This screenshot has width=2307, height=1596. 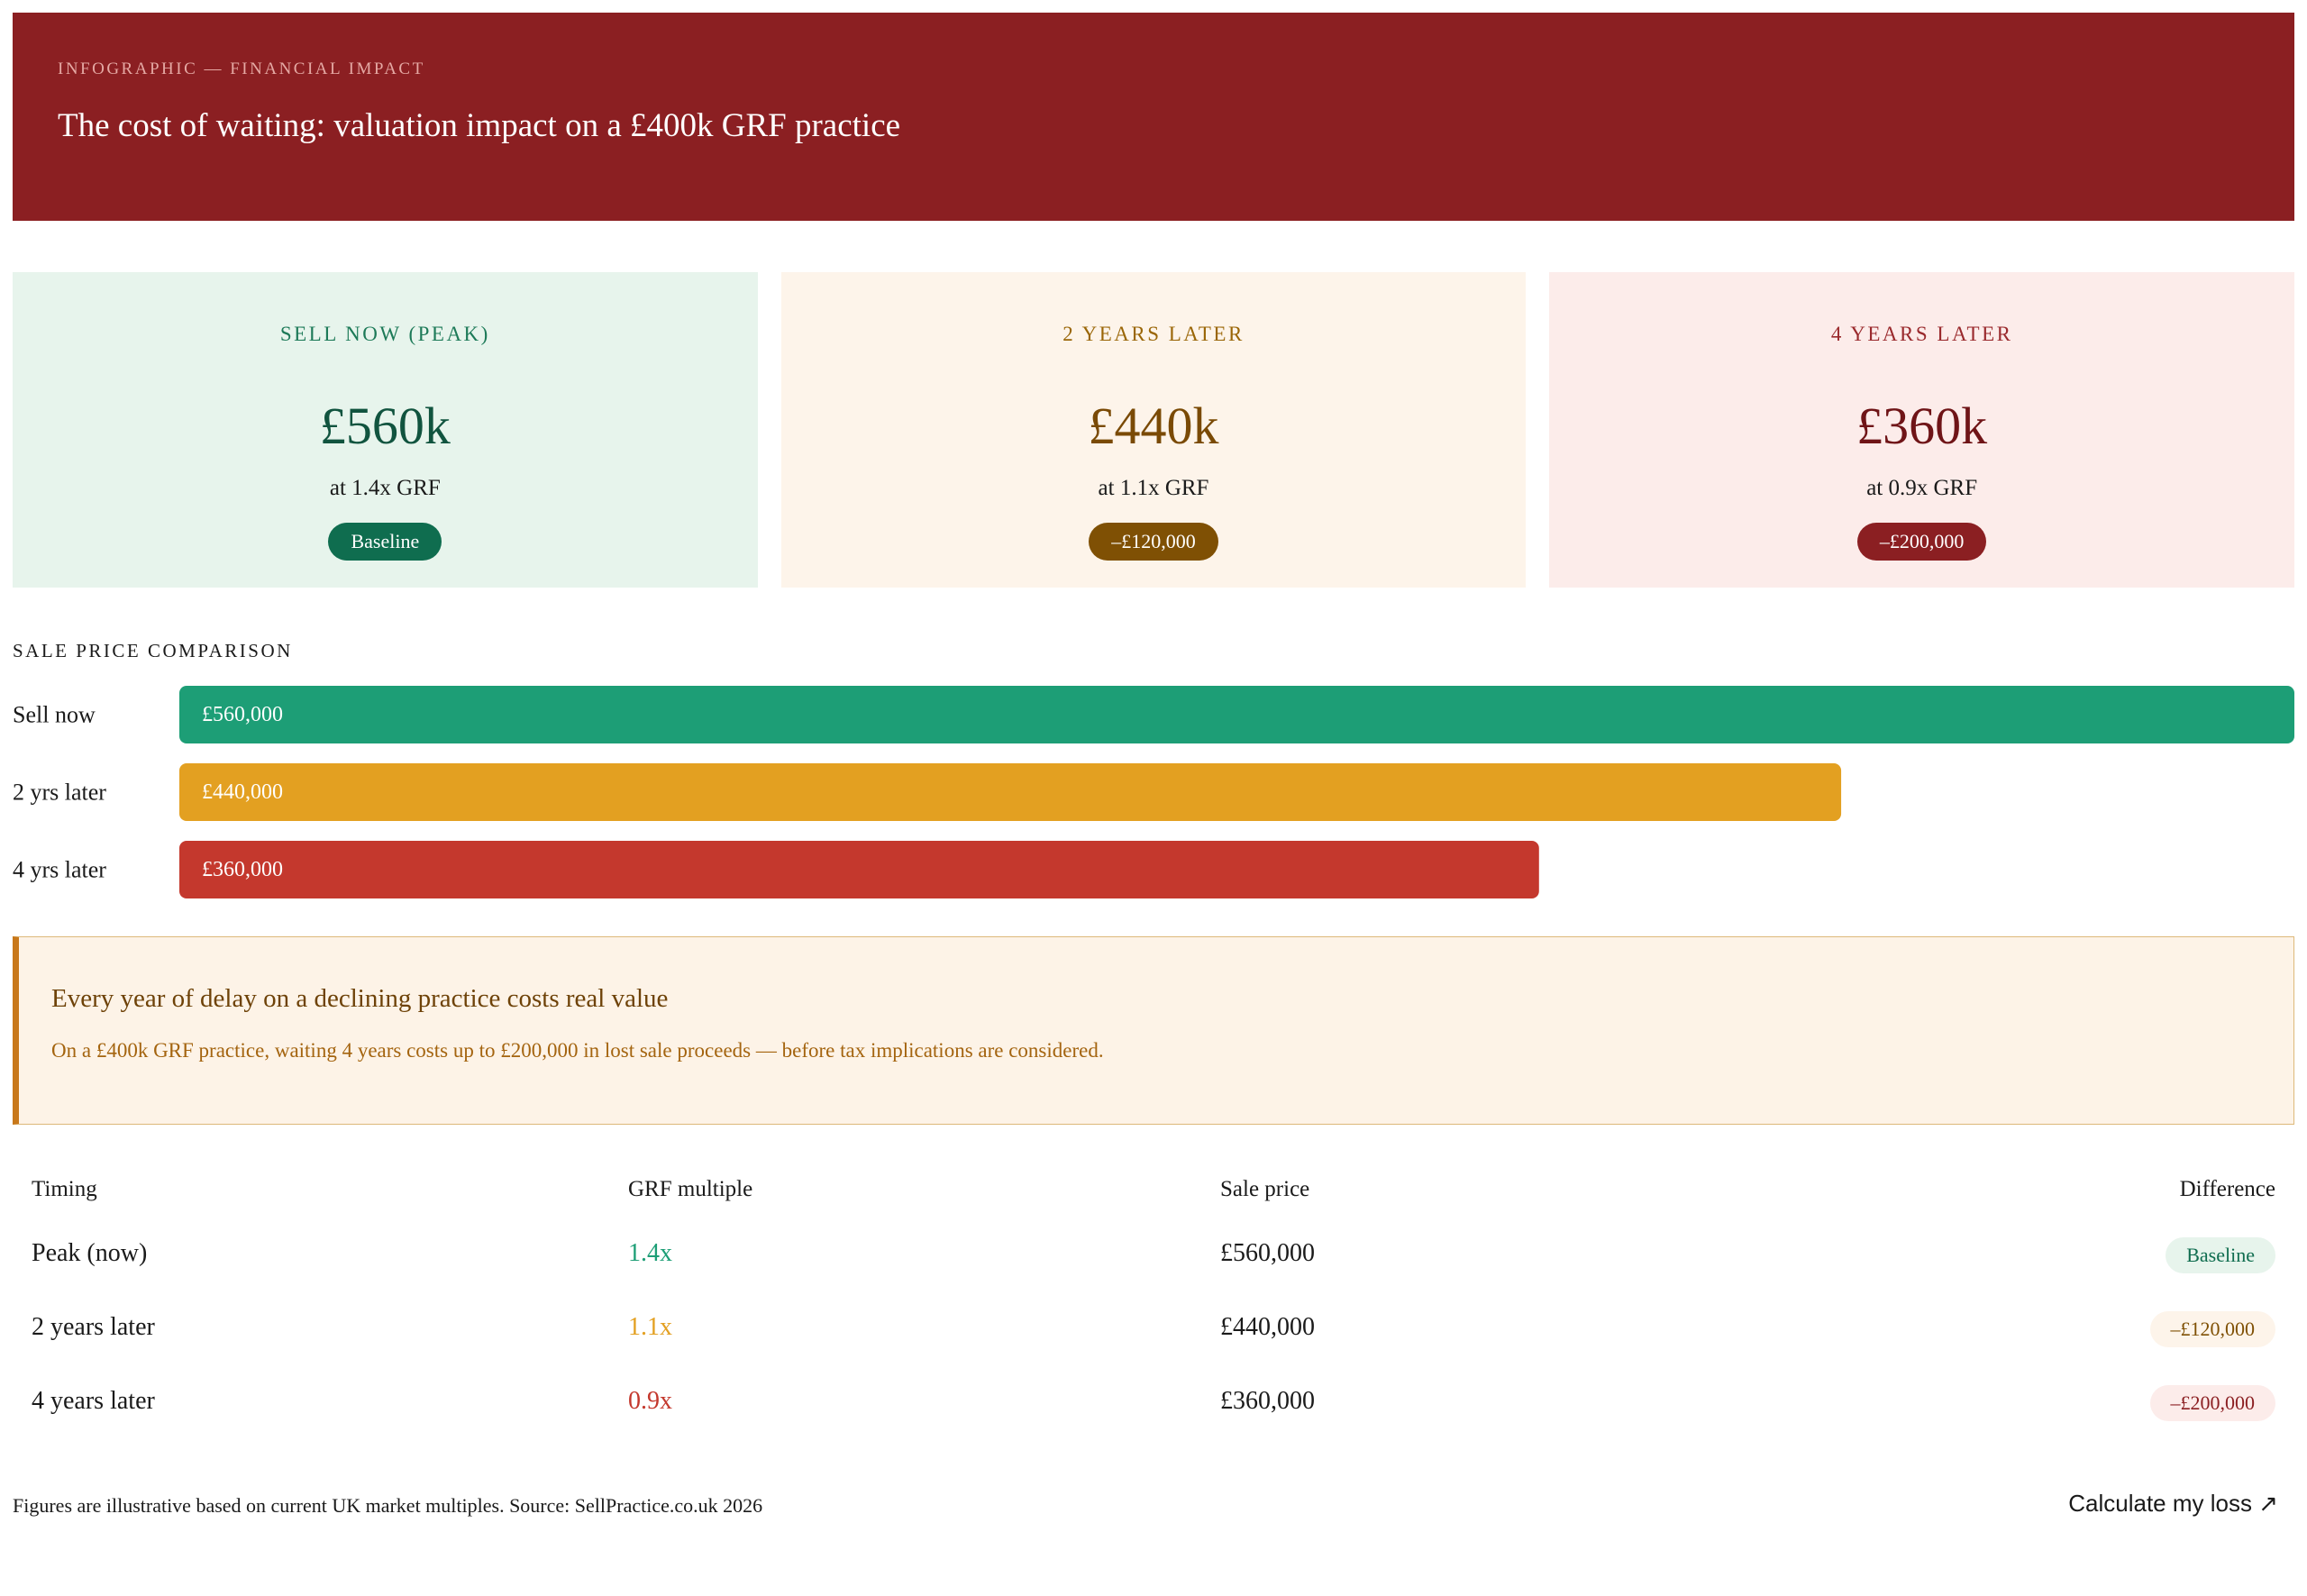 What do you see at coordinates (2220, 1255) in the screenshot?
I see `difference-pill: Baseline` at bounding box center [2220, 1255].